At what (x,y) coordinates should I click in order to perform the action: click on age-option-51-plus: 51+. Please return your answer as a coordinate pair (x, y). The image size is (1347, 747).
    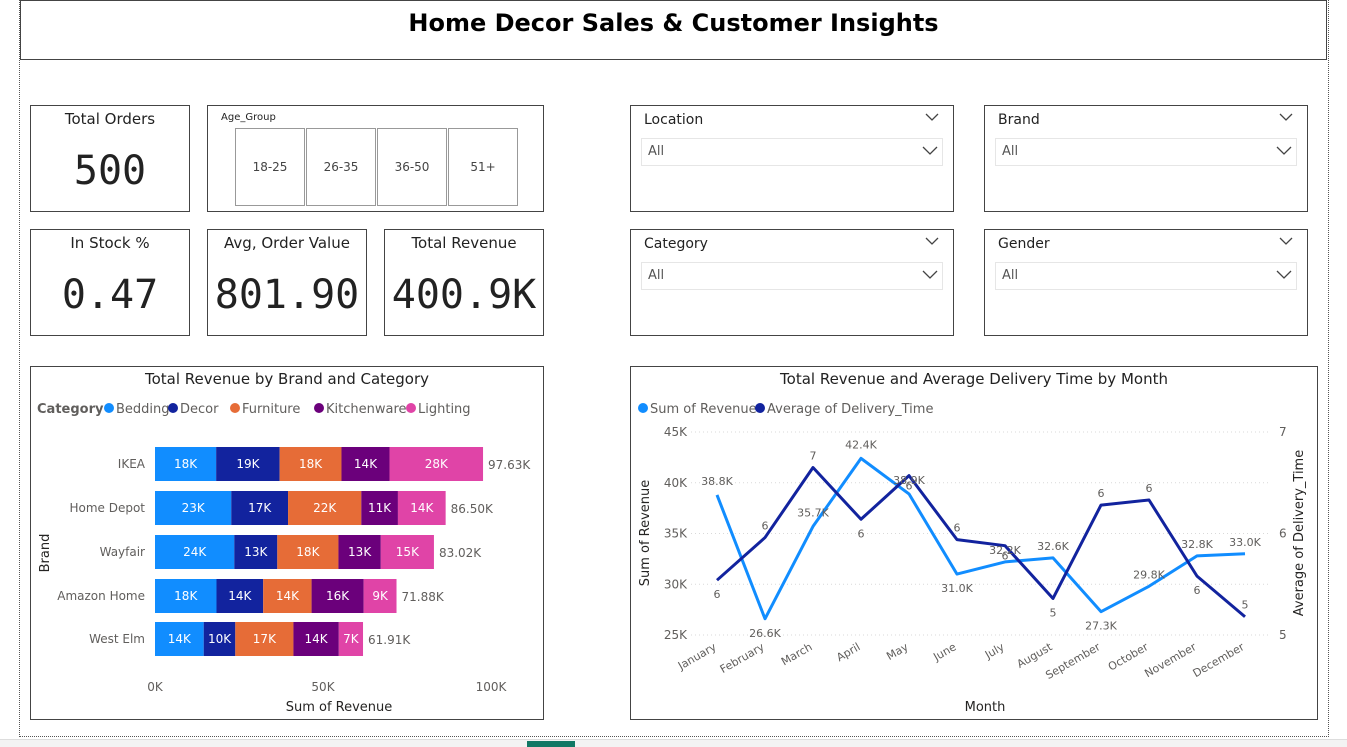
    Looking at the image, I should click on (483, 167).